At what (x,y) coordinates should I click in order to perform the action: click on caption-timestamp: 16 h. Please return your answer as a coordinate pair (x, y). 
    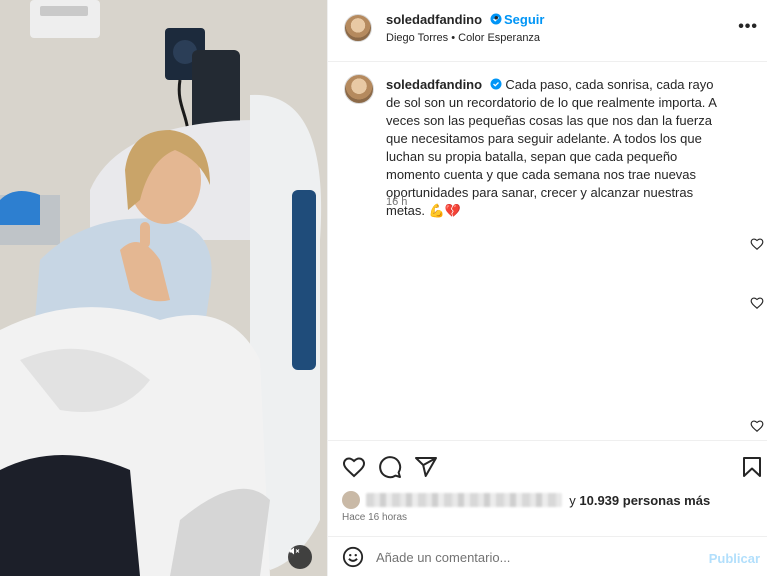
    Looking at the image, I should click on (396, 202).